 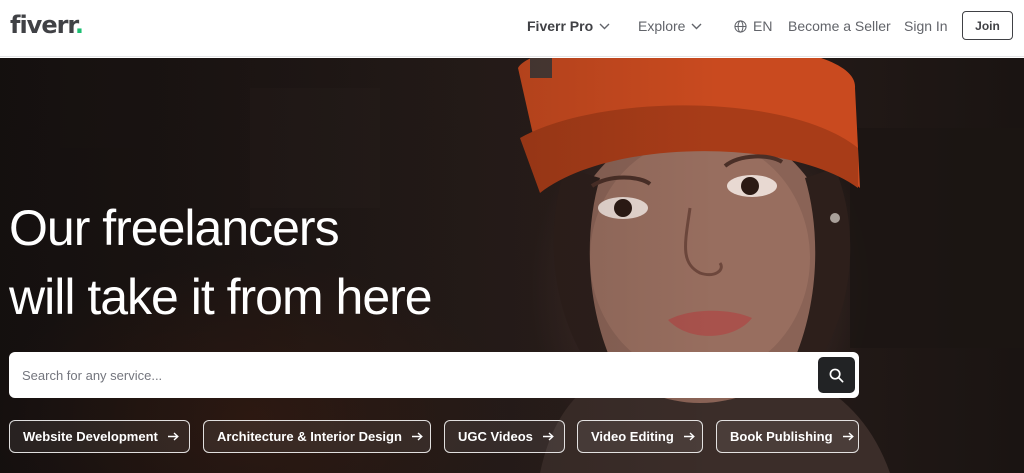 I want to click on search-button, so click(x=836, y=375).